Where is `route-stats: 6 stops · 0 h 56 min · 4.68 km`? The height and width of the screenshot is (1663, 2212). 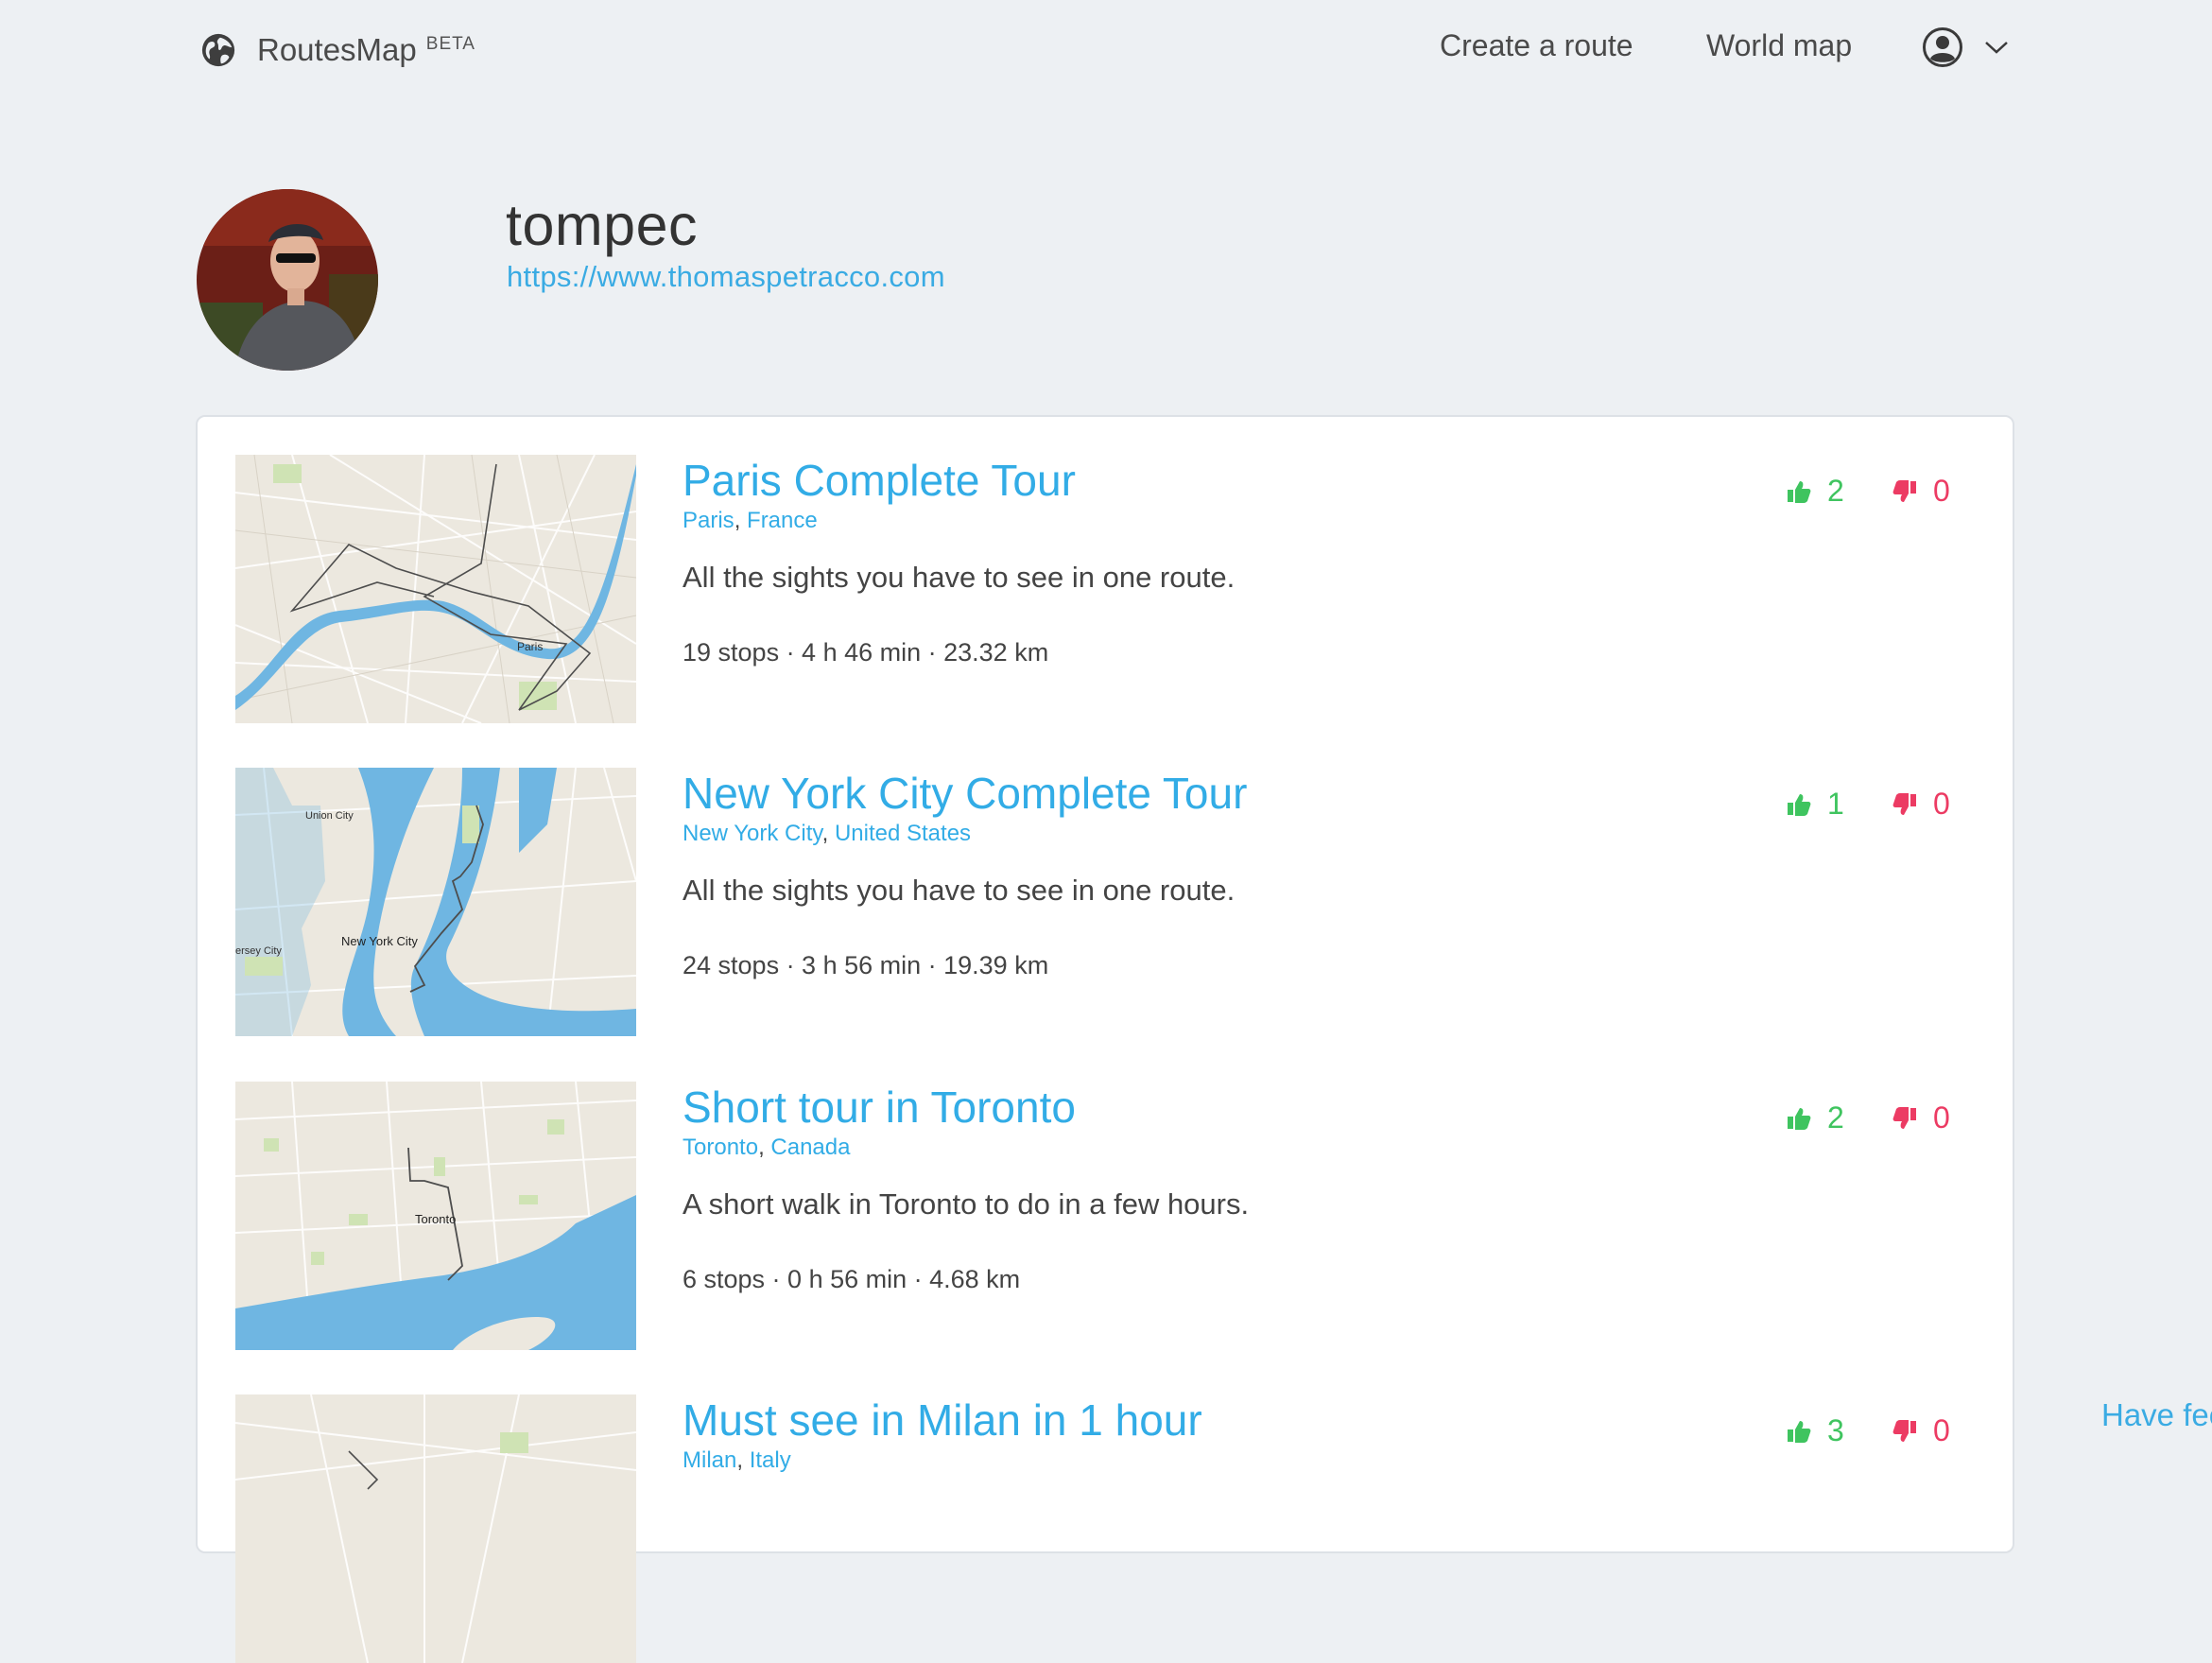
route-stats: 6 stops · 0 h 56 min · 4.68 km is located at coordinates (852, 1279).